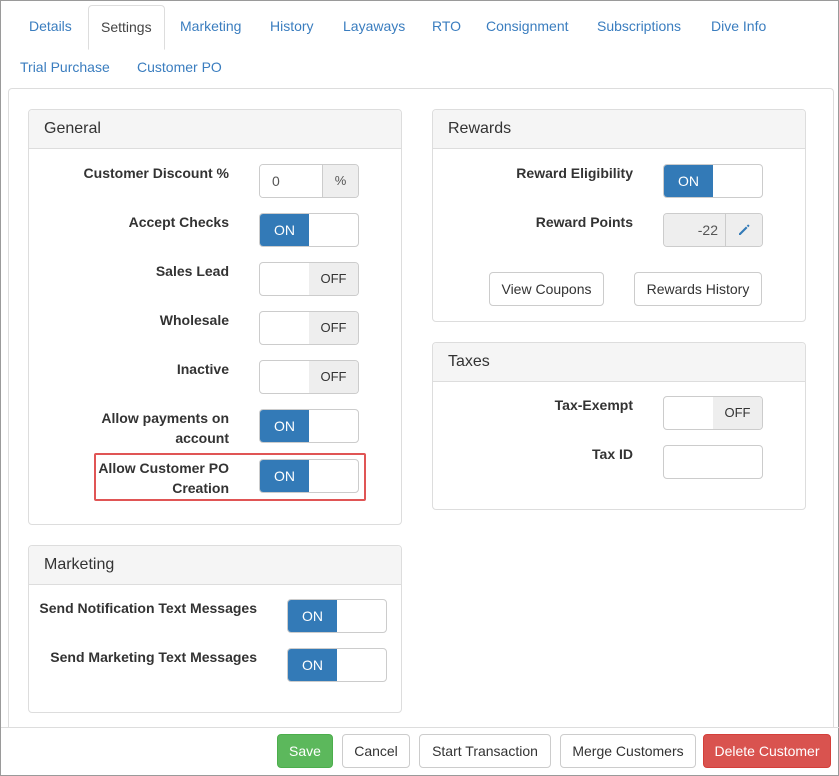 This screenshot has width=839, height=776. I want to click on customer-discount-input-group: 0 %, so click(309, 181).